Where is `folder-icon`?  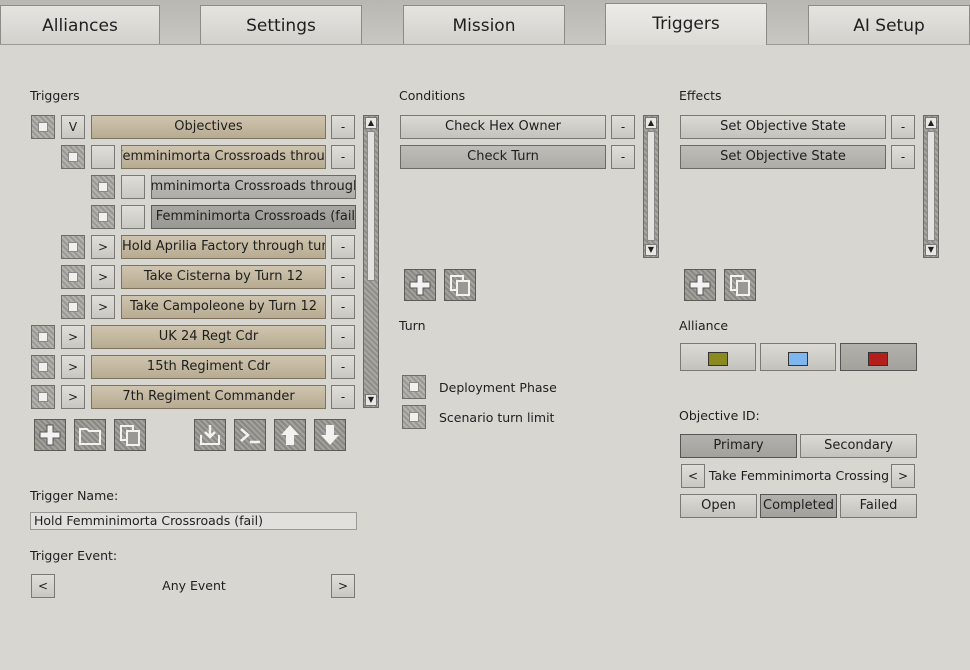
folder-icon is located at coordinates (90, 436).